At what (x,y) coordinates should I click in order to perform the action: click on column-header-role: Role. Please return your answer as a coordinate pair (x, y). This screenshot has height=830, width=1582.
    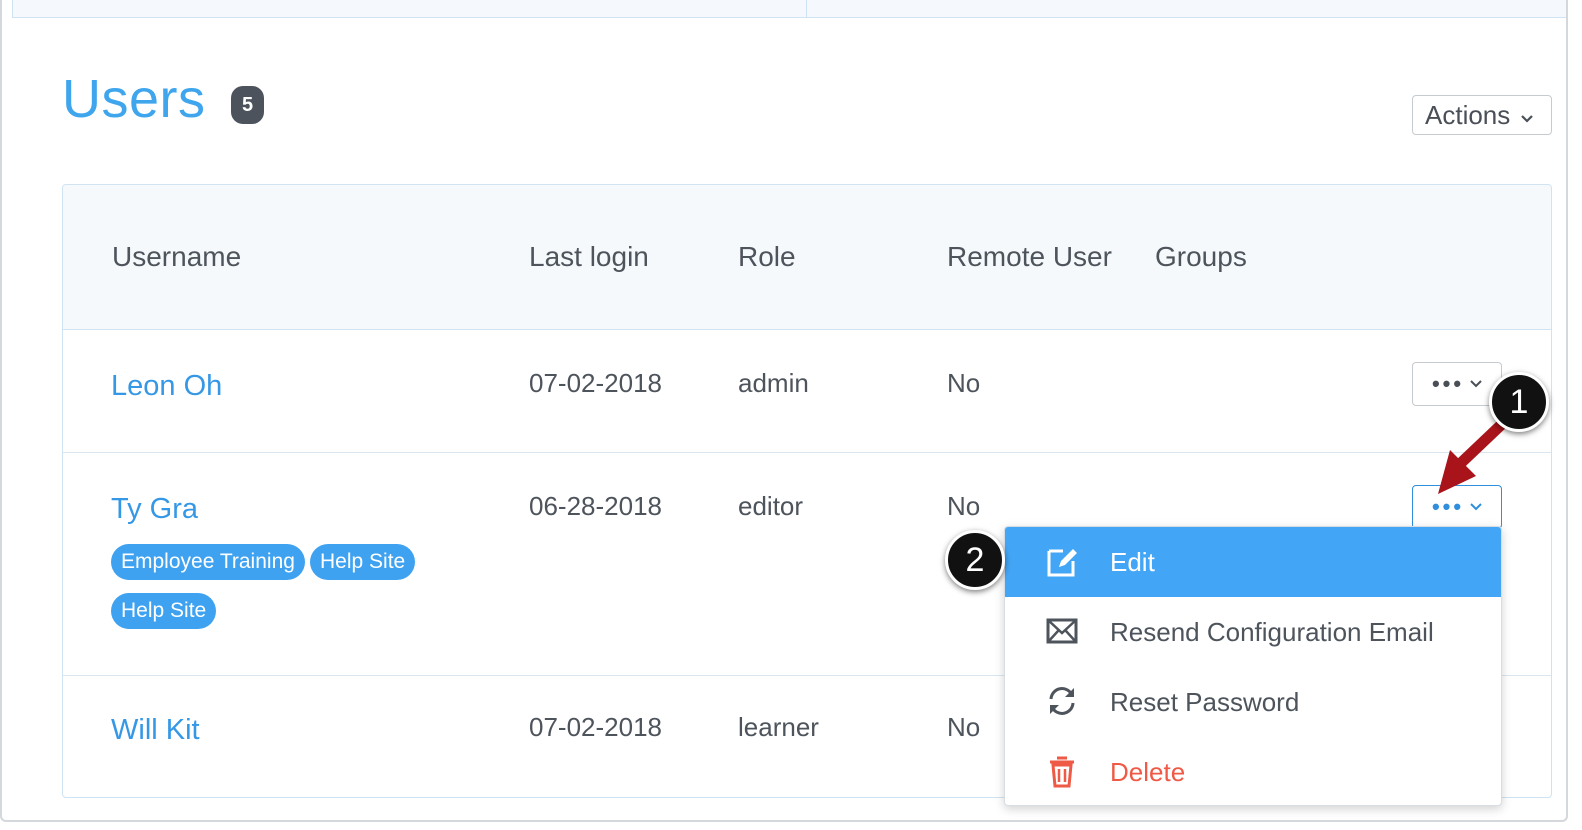
    Looking at the image, I should click on (767, 256).